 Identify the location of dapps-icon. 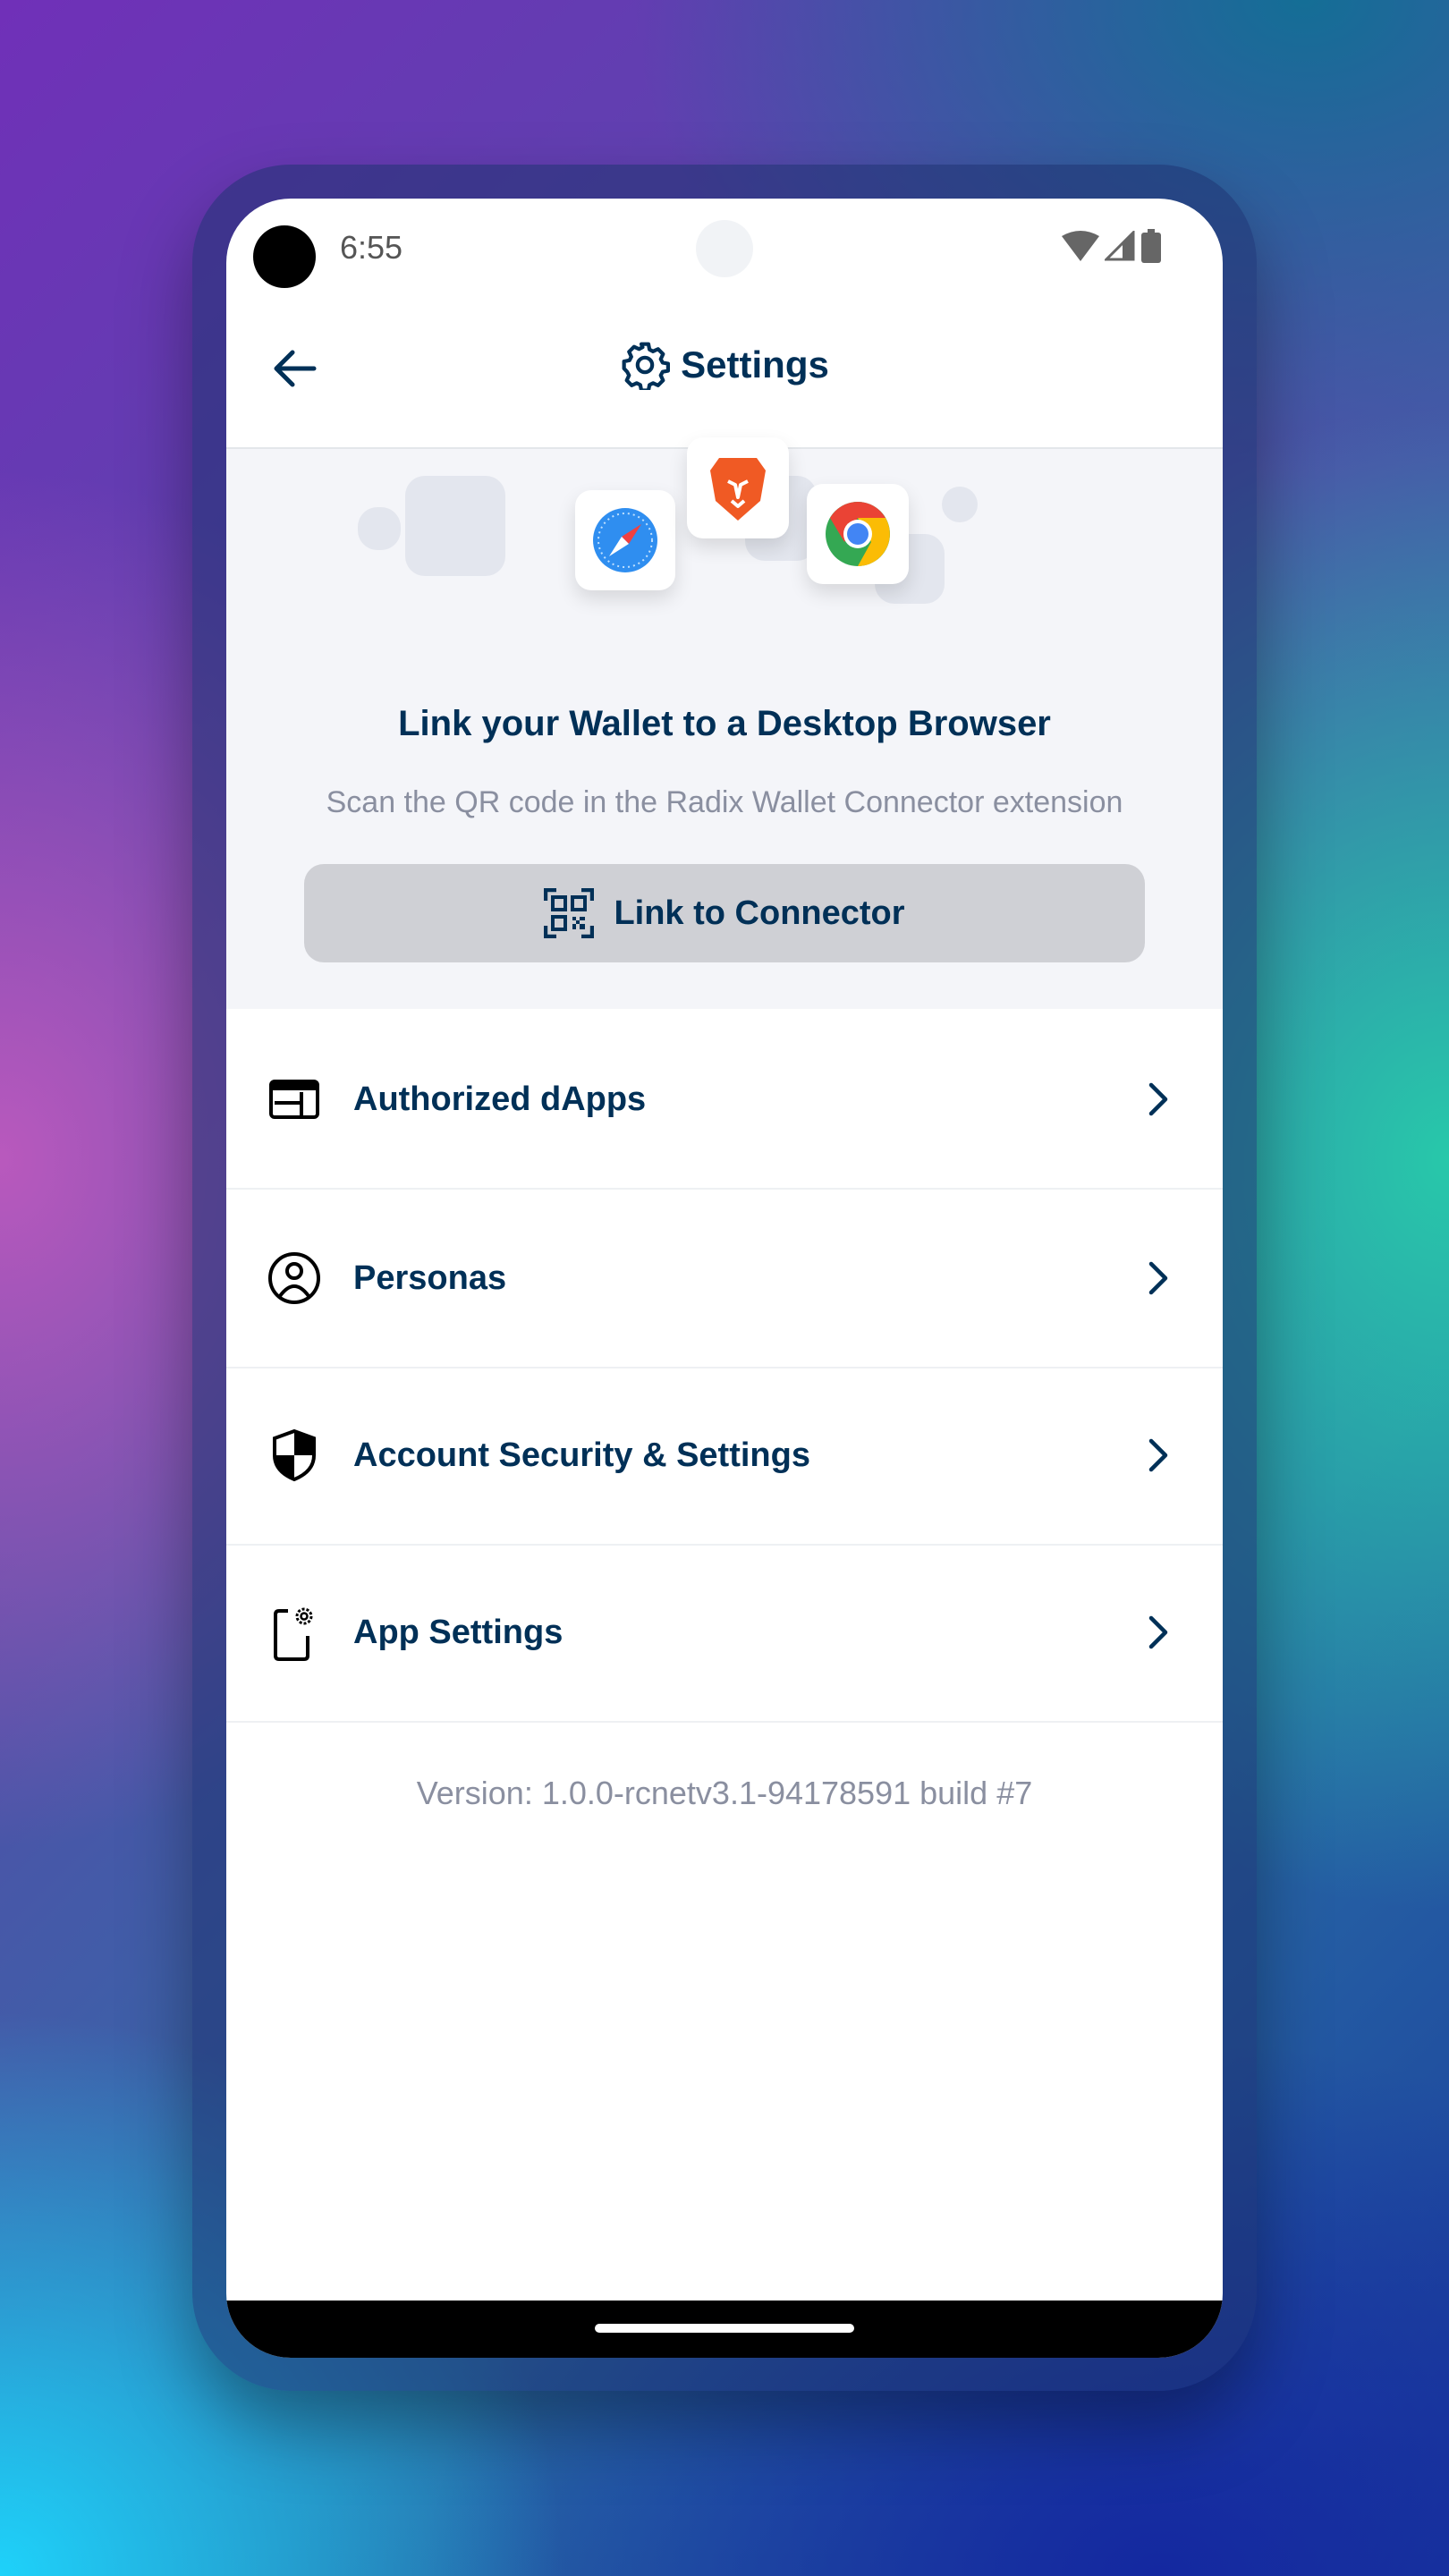
(294, 1099).